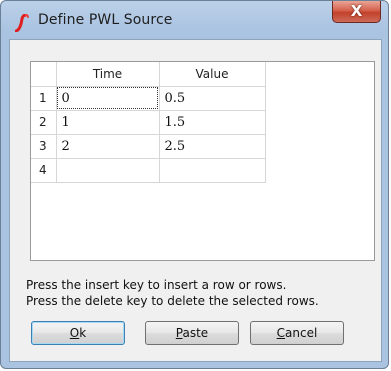 The image size is (391, 371). Describe the element at coordinates (281, 333) in the screenshot. I see `cancel-accelerator: C` at that location.